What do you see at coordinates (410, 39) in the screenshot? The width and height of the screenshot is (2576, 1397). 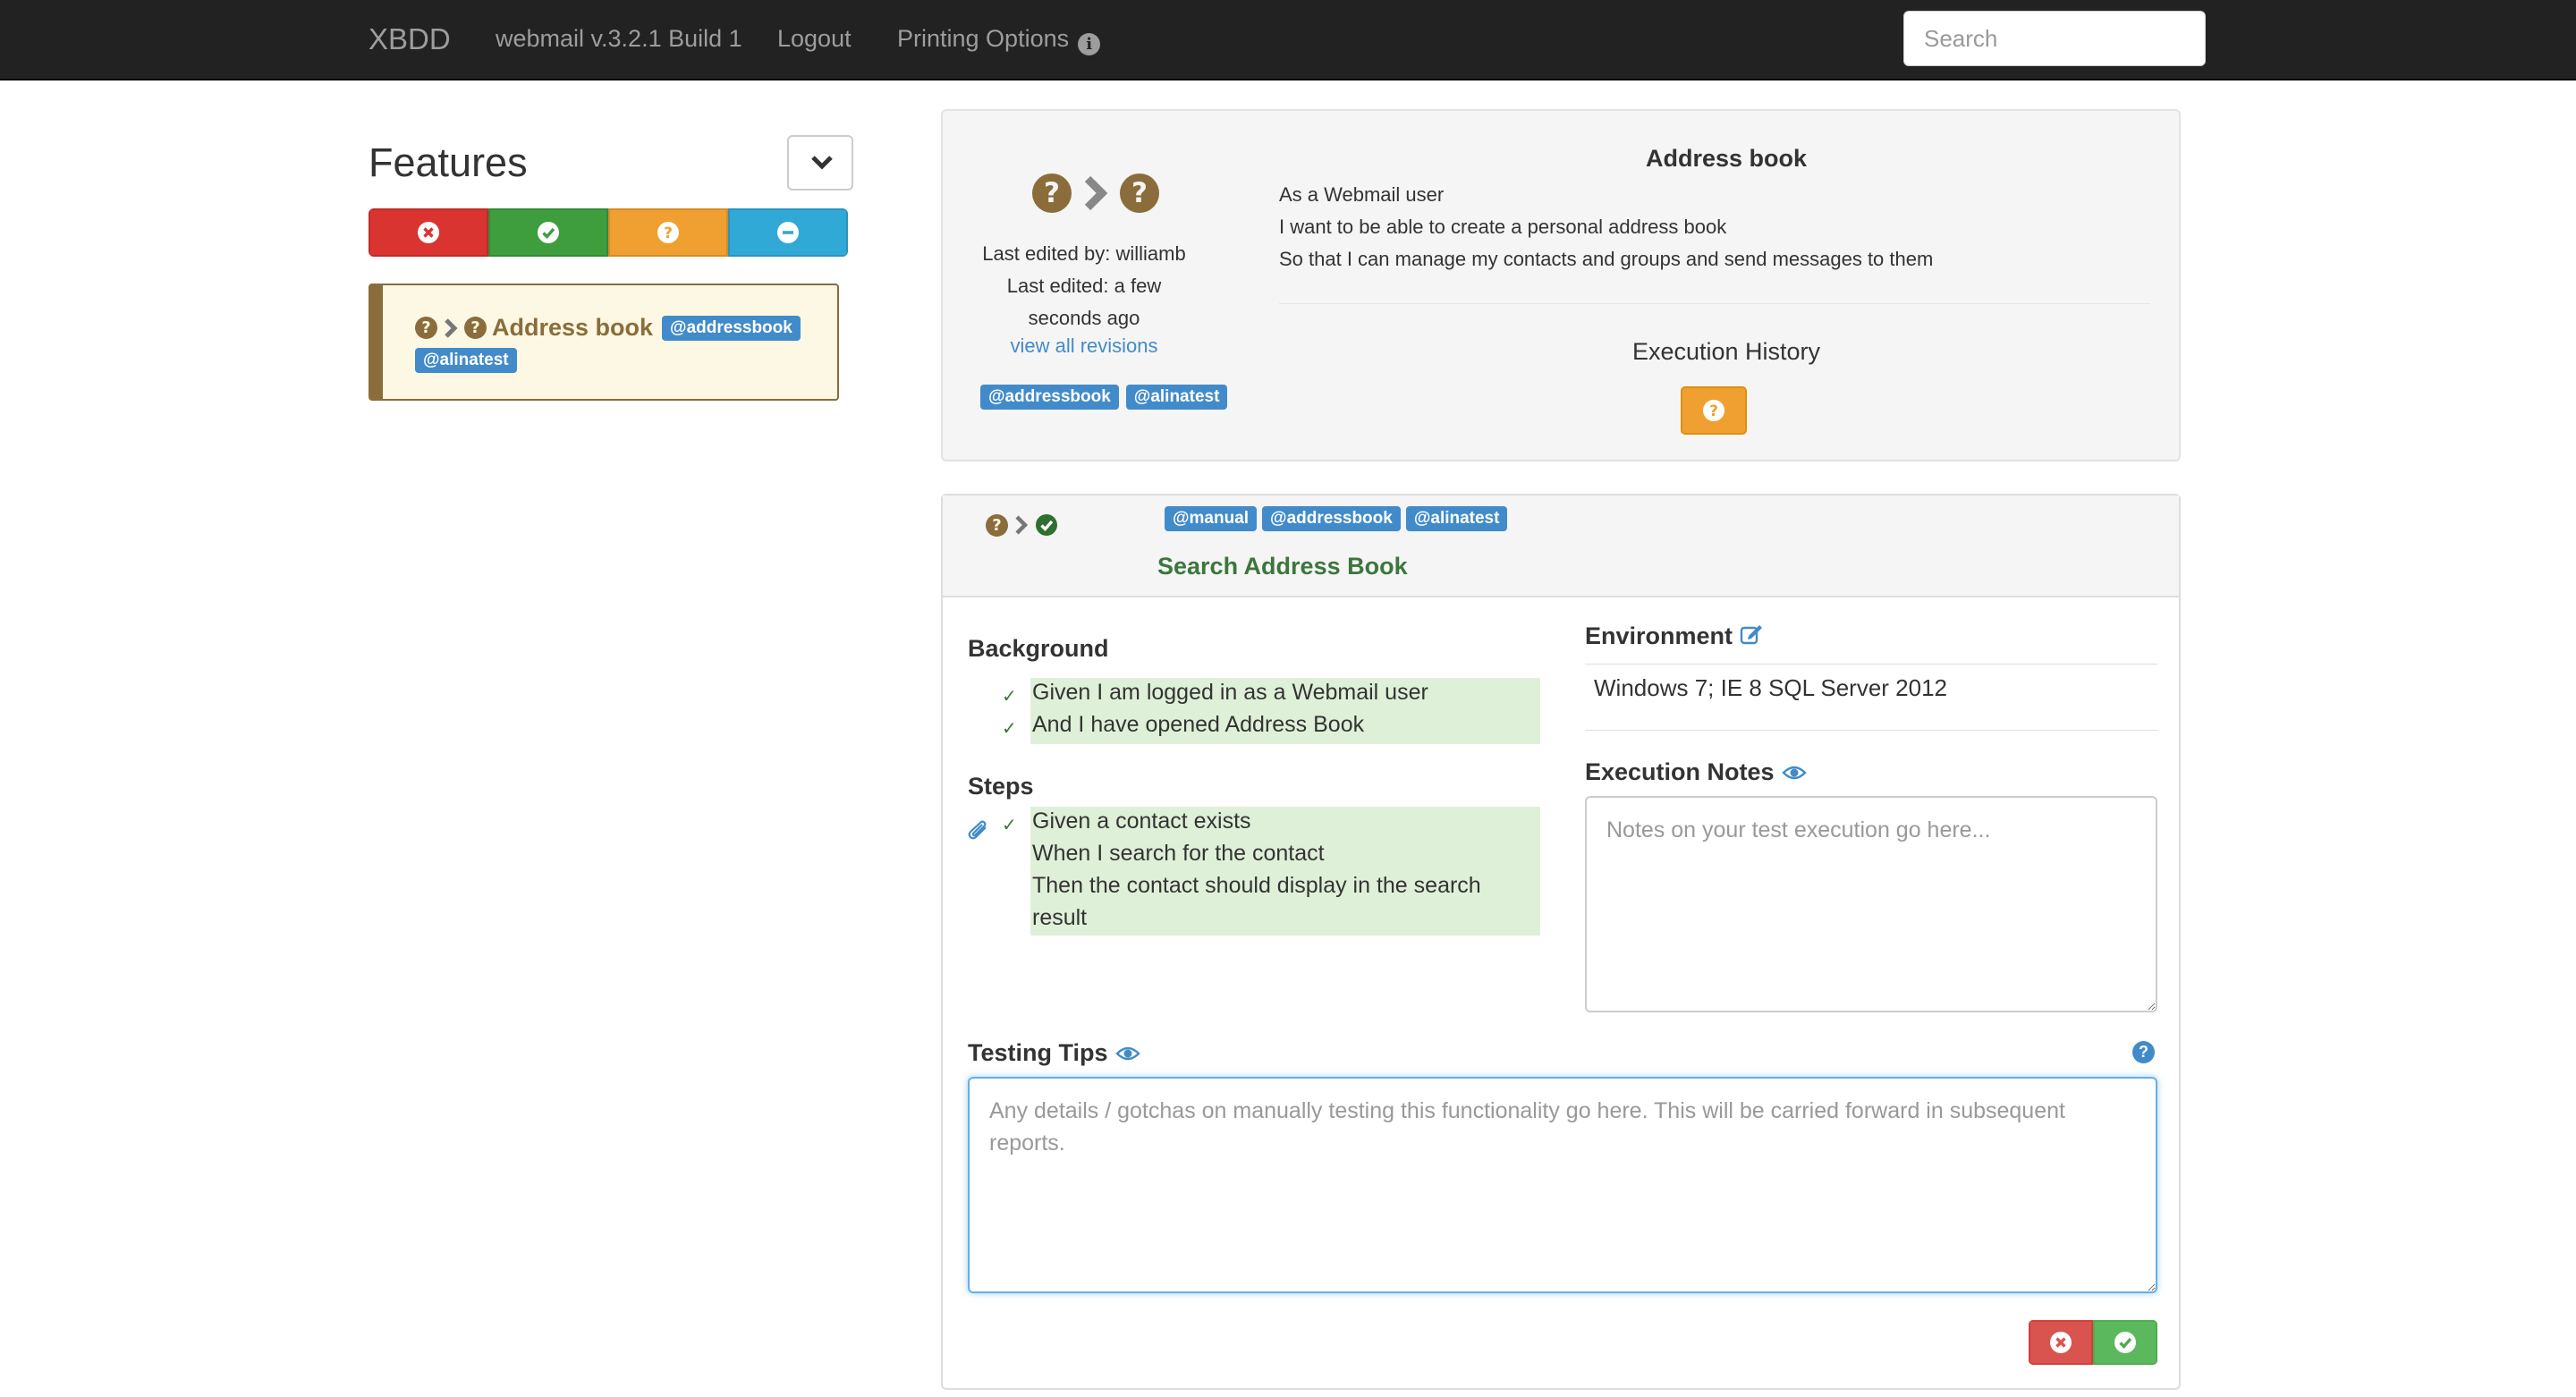 I see `brand-link: XBDD` at bounding box center [410, 39].